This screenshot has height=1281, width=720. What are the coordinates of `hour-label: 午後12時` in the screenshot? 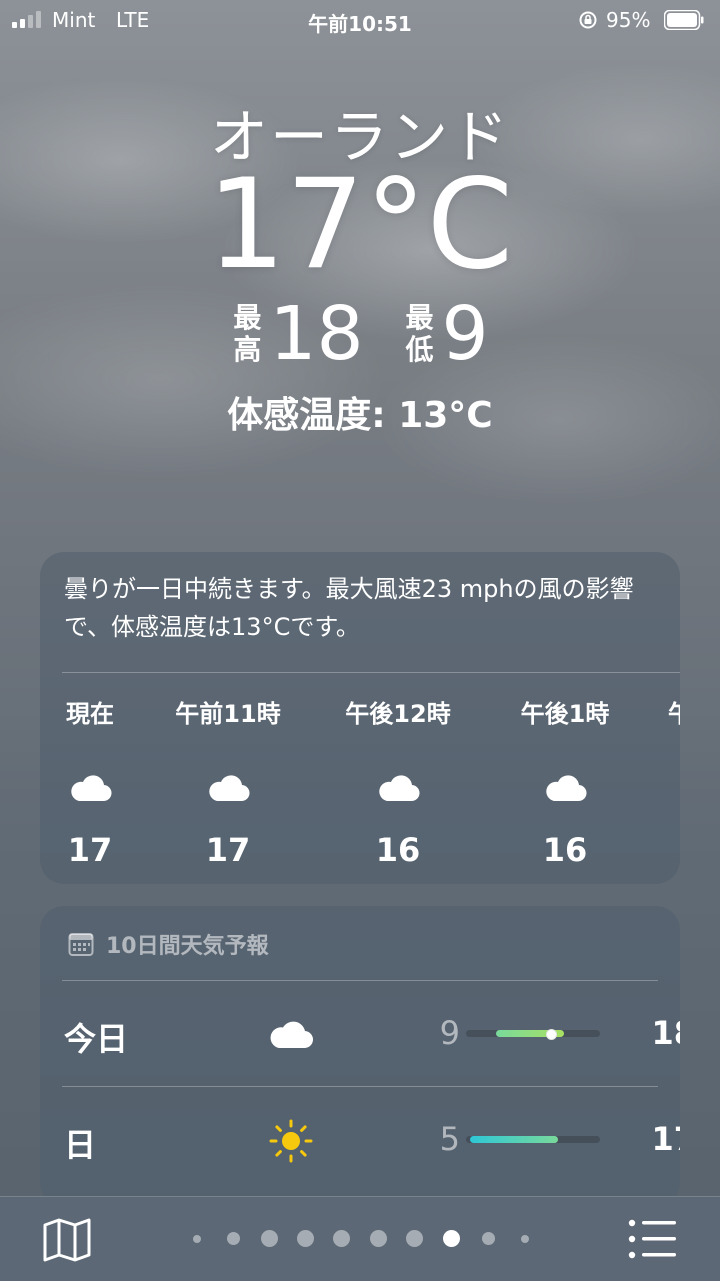 It's located at (398, 714).